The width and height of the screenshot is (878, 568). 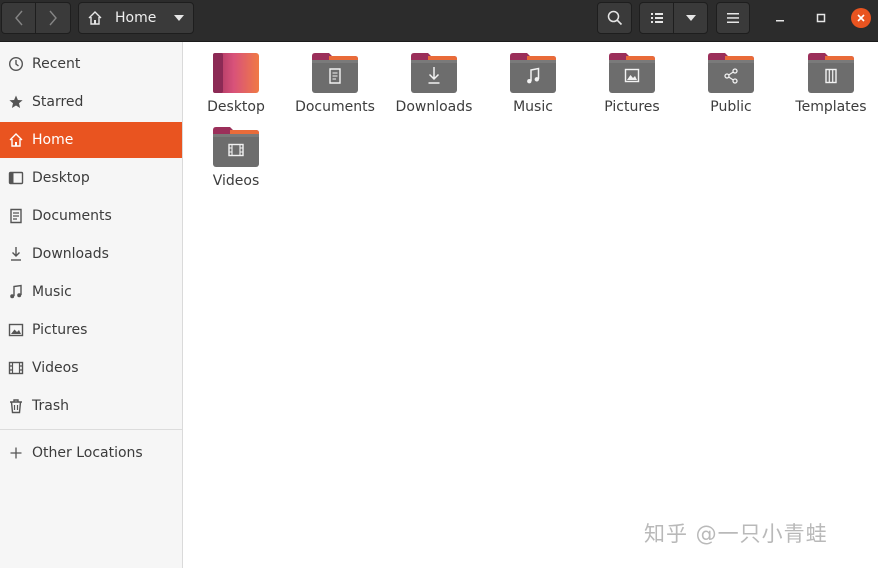 I want to click on forward-button, so click(x=53, y=18).